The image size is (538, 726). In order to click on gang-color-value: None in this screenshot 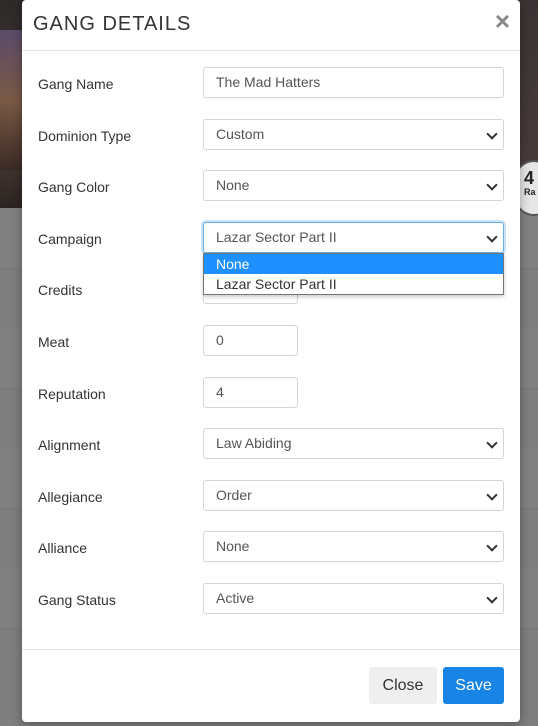, I will do `click(233, 185)`.